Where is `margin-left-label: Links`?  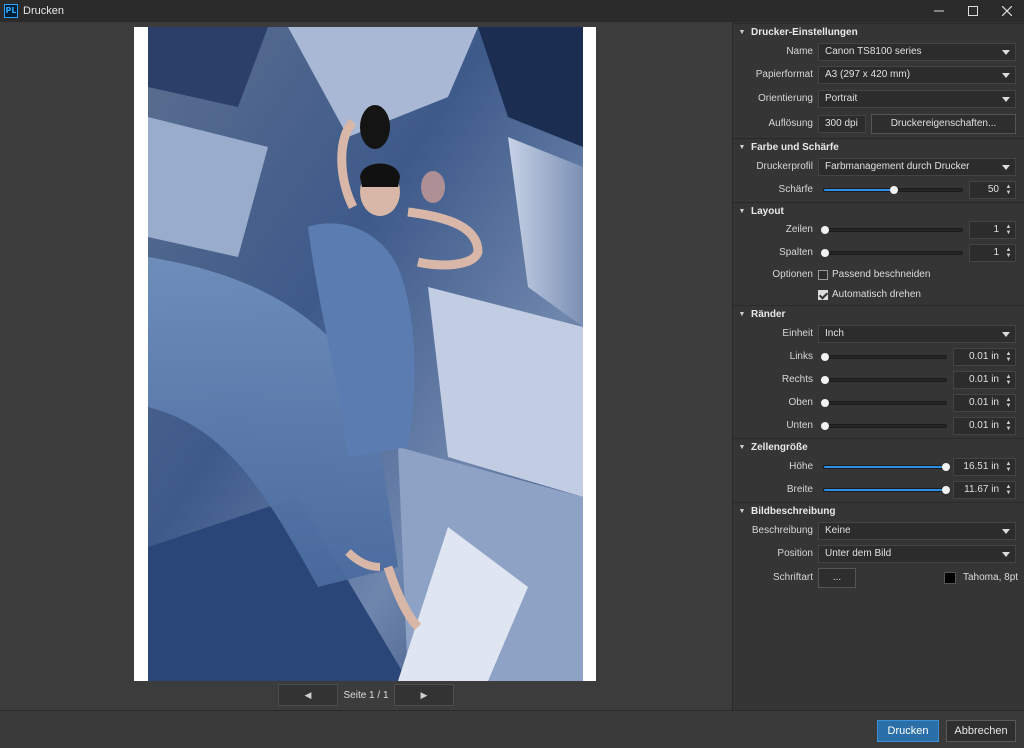
margin-left-label: Links is located at coordinates (801, 356).